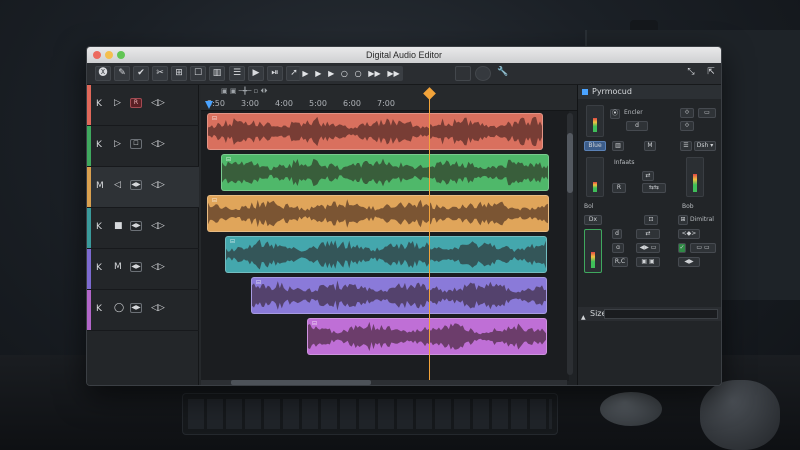 This screenshot has width=800, height=450. Describe the element at coordinates (117, 185) in the screenshot. I see `track-button: ◁` at that location.